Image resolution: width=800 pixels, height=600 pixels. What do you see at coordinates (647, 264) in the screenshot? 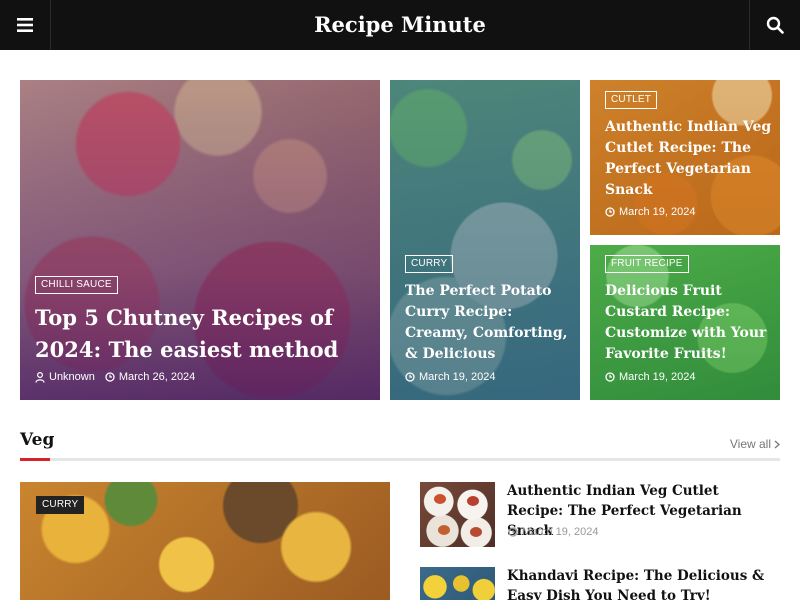
I see `category-badge: FRUIT RECIPE` at bounding box center [647, 264].